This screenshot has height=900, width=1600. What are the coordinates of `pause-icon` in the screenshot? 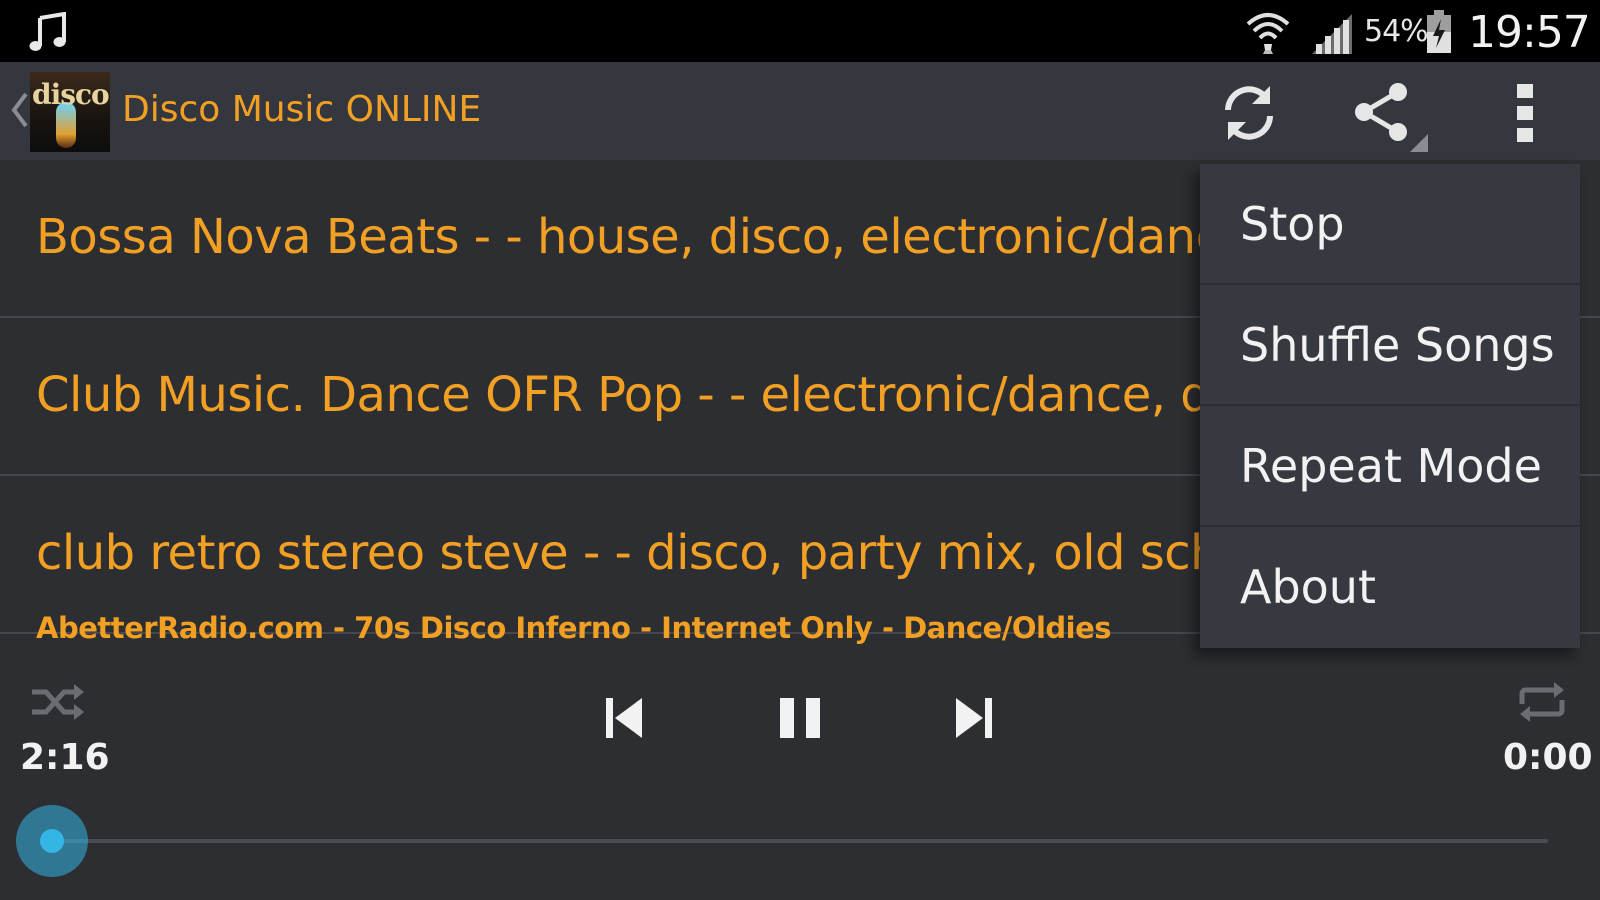 It's located at (800, 718).